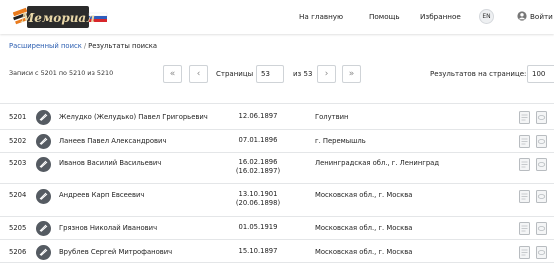 The width and height of the screenshot is (554, 266). I want to click on birth-date: 12.06.1897, so click(258, 116).